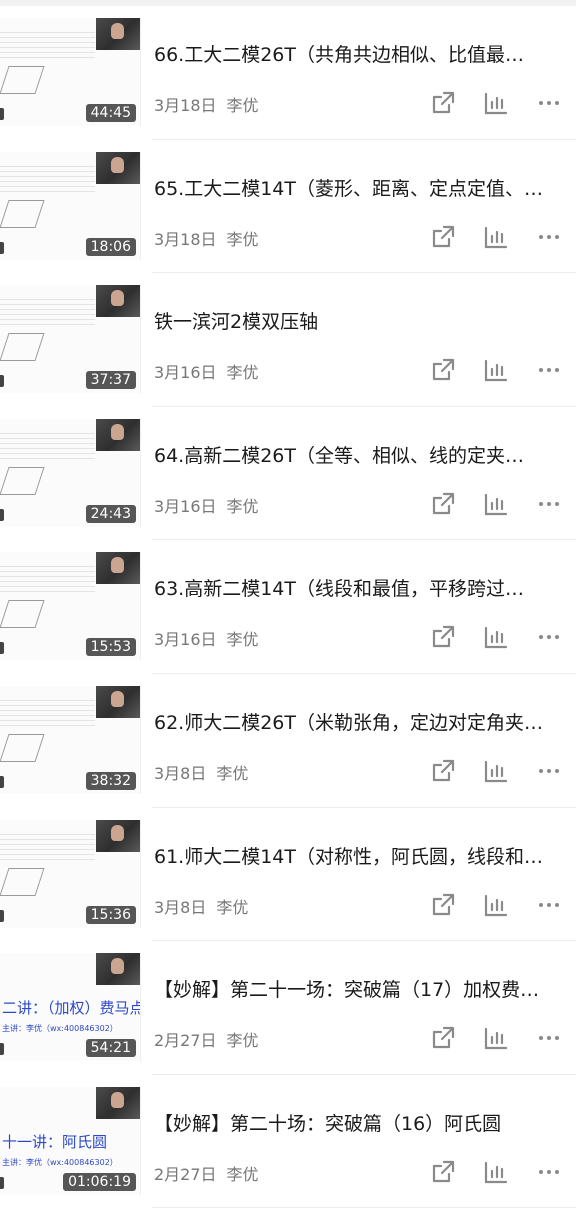 The image size is (576, 1208). I want to click on video-thumbnail: 十一讲：阿氏圆 主讲：李优（wx:400846302） 01:06:19, so click(70, 1140).